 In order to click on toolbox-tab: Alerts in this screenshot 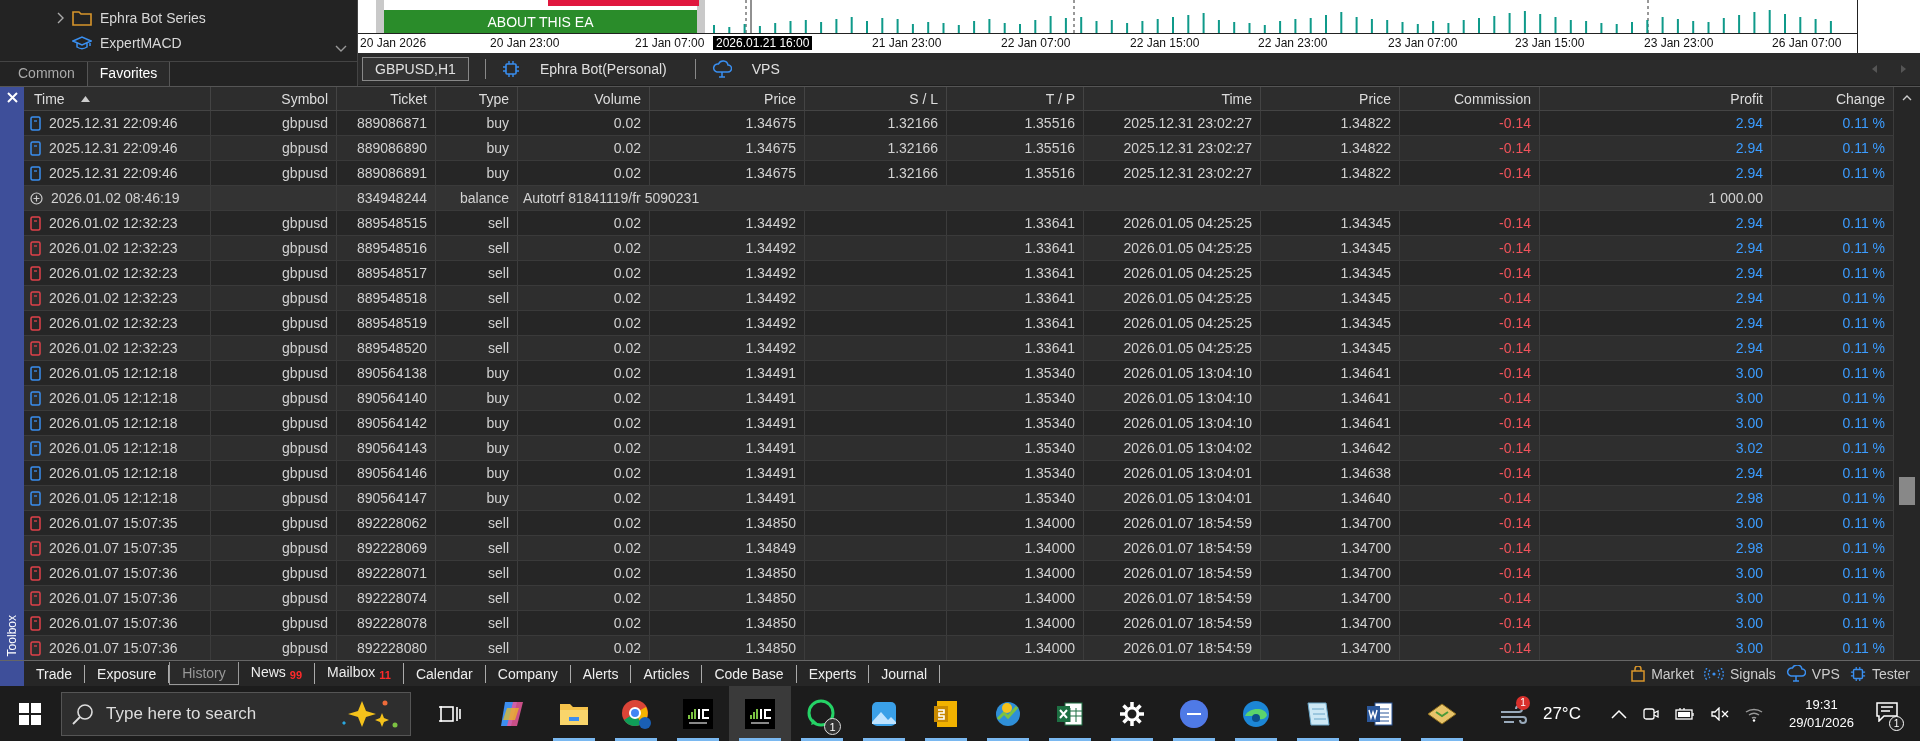, I will do `click(601, 673)`.